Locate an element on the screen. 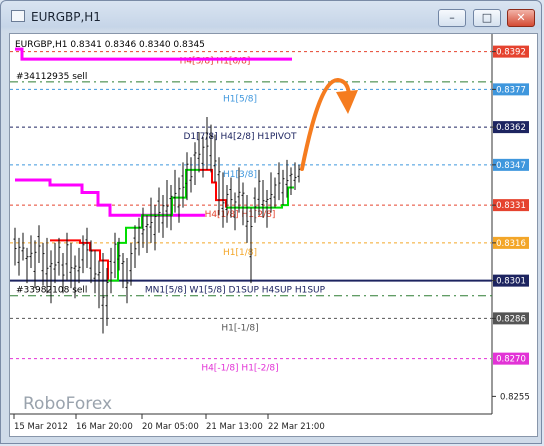 This screenshot has width=544, height=446. level-label: MN1[5/8] W1[5/8] D1SUP H4SUP H1SUP is located at coordinates (235, 291).